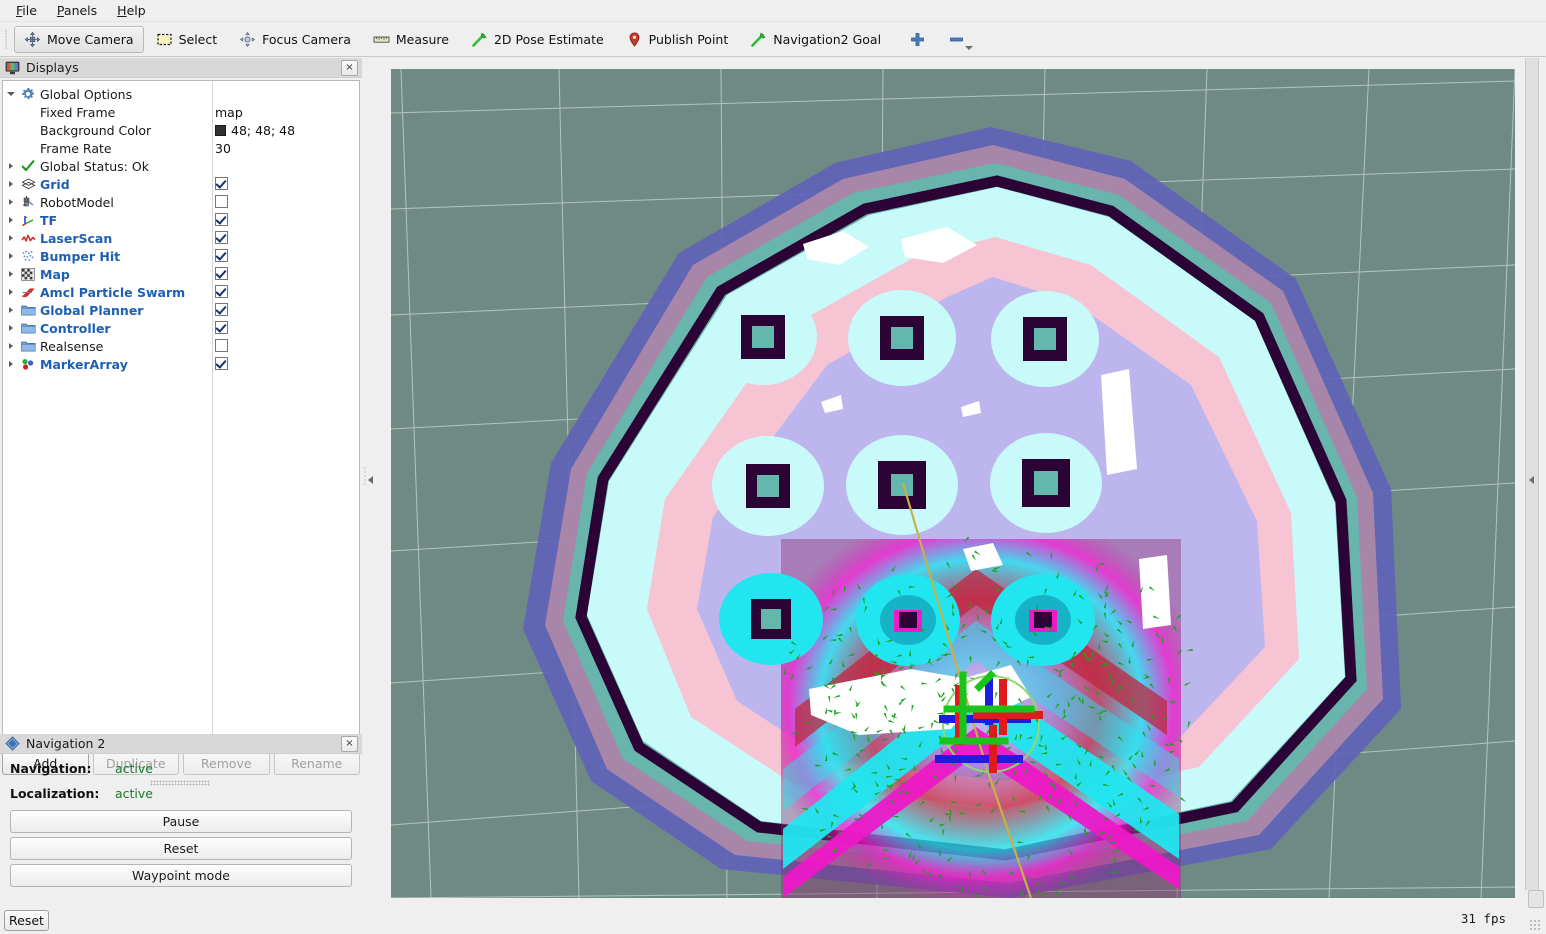  What do you see at coordinates (221, 201) in the screenshot?
I see `checkbox-robotmodel` at bounding box center [221, 201].